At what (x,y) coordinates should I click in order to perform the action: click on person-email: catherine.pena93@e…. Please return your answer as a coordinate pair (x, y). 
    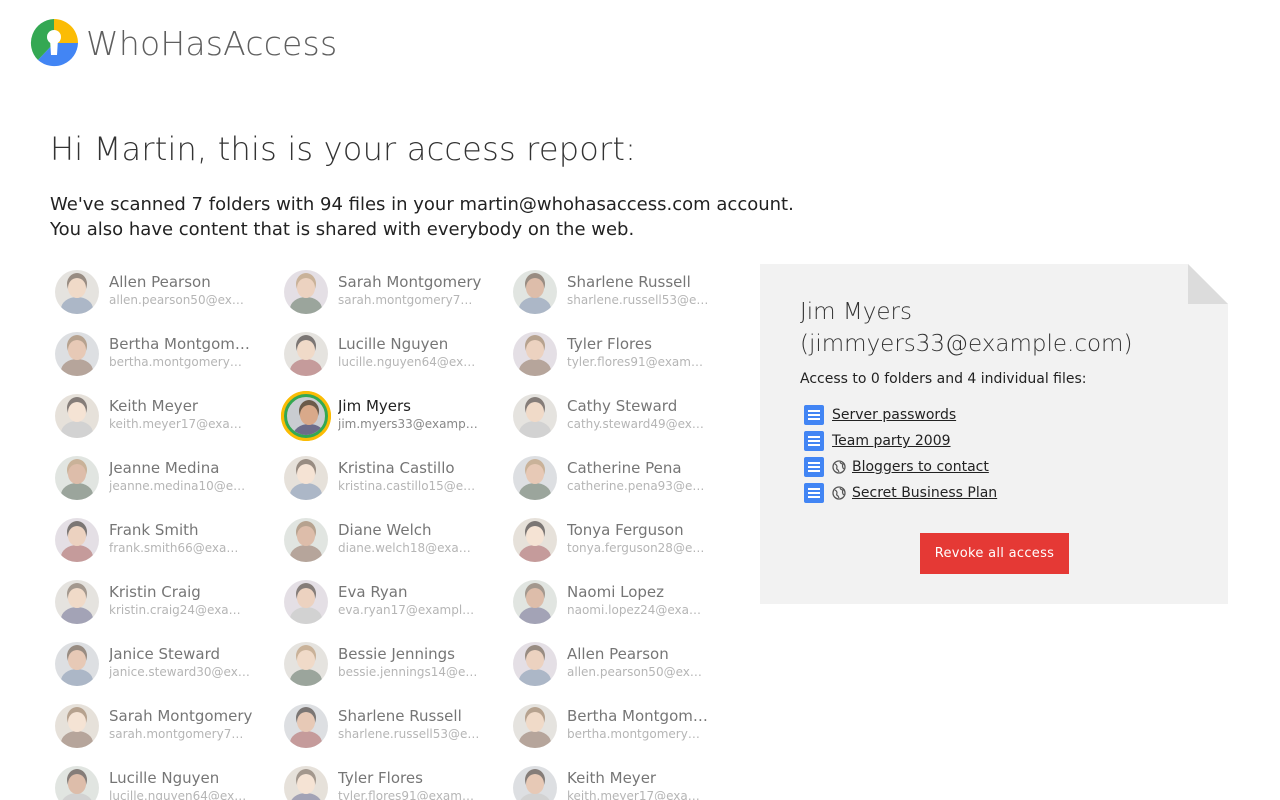
    Looking at the image, I should click on (636, 486).